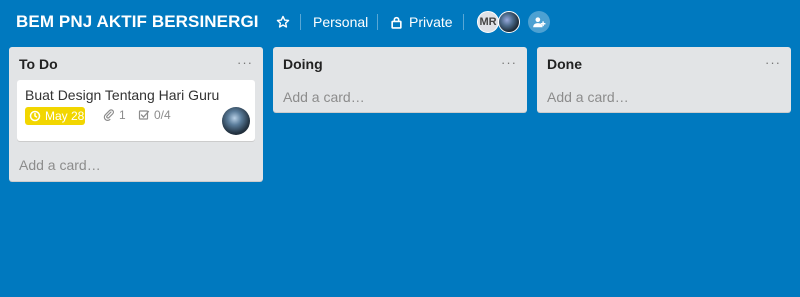 The image size is (800, 297). I want to click on checklist-badge: 0/4, so click(154, 115).